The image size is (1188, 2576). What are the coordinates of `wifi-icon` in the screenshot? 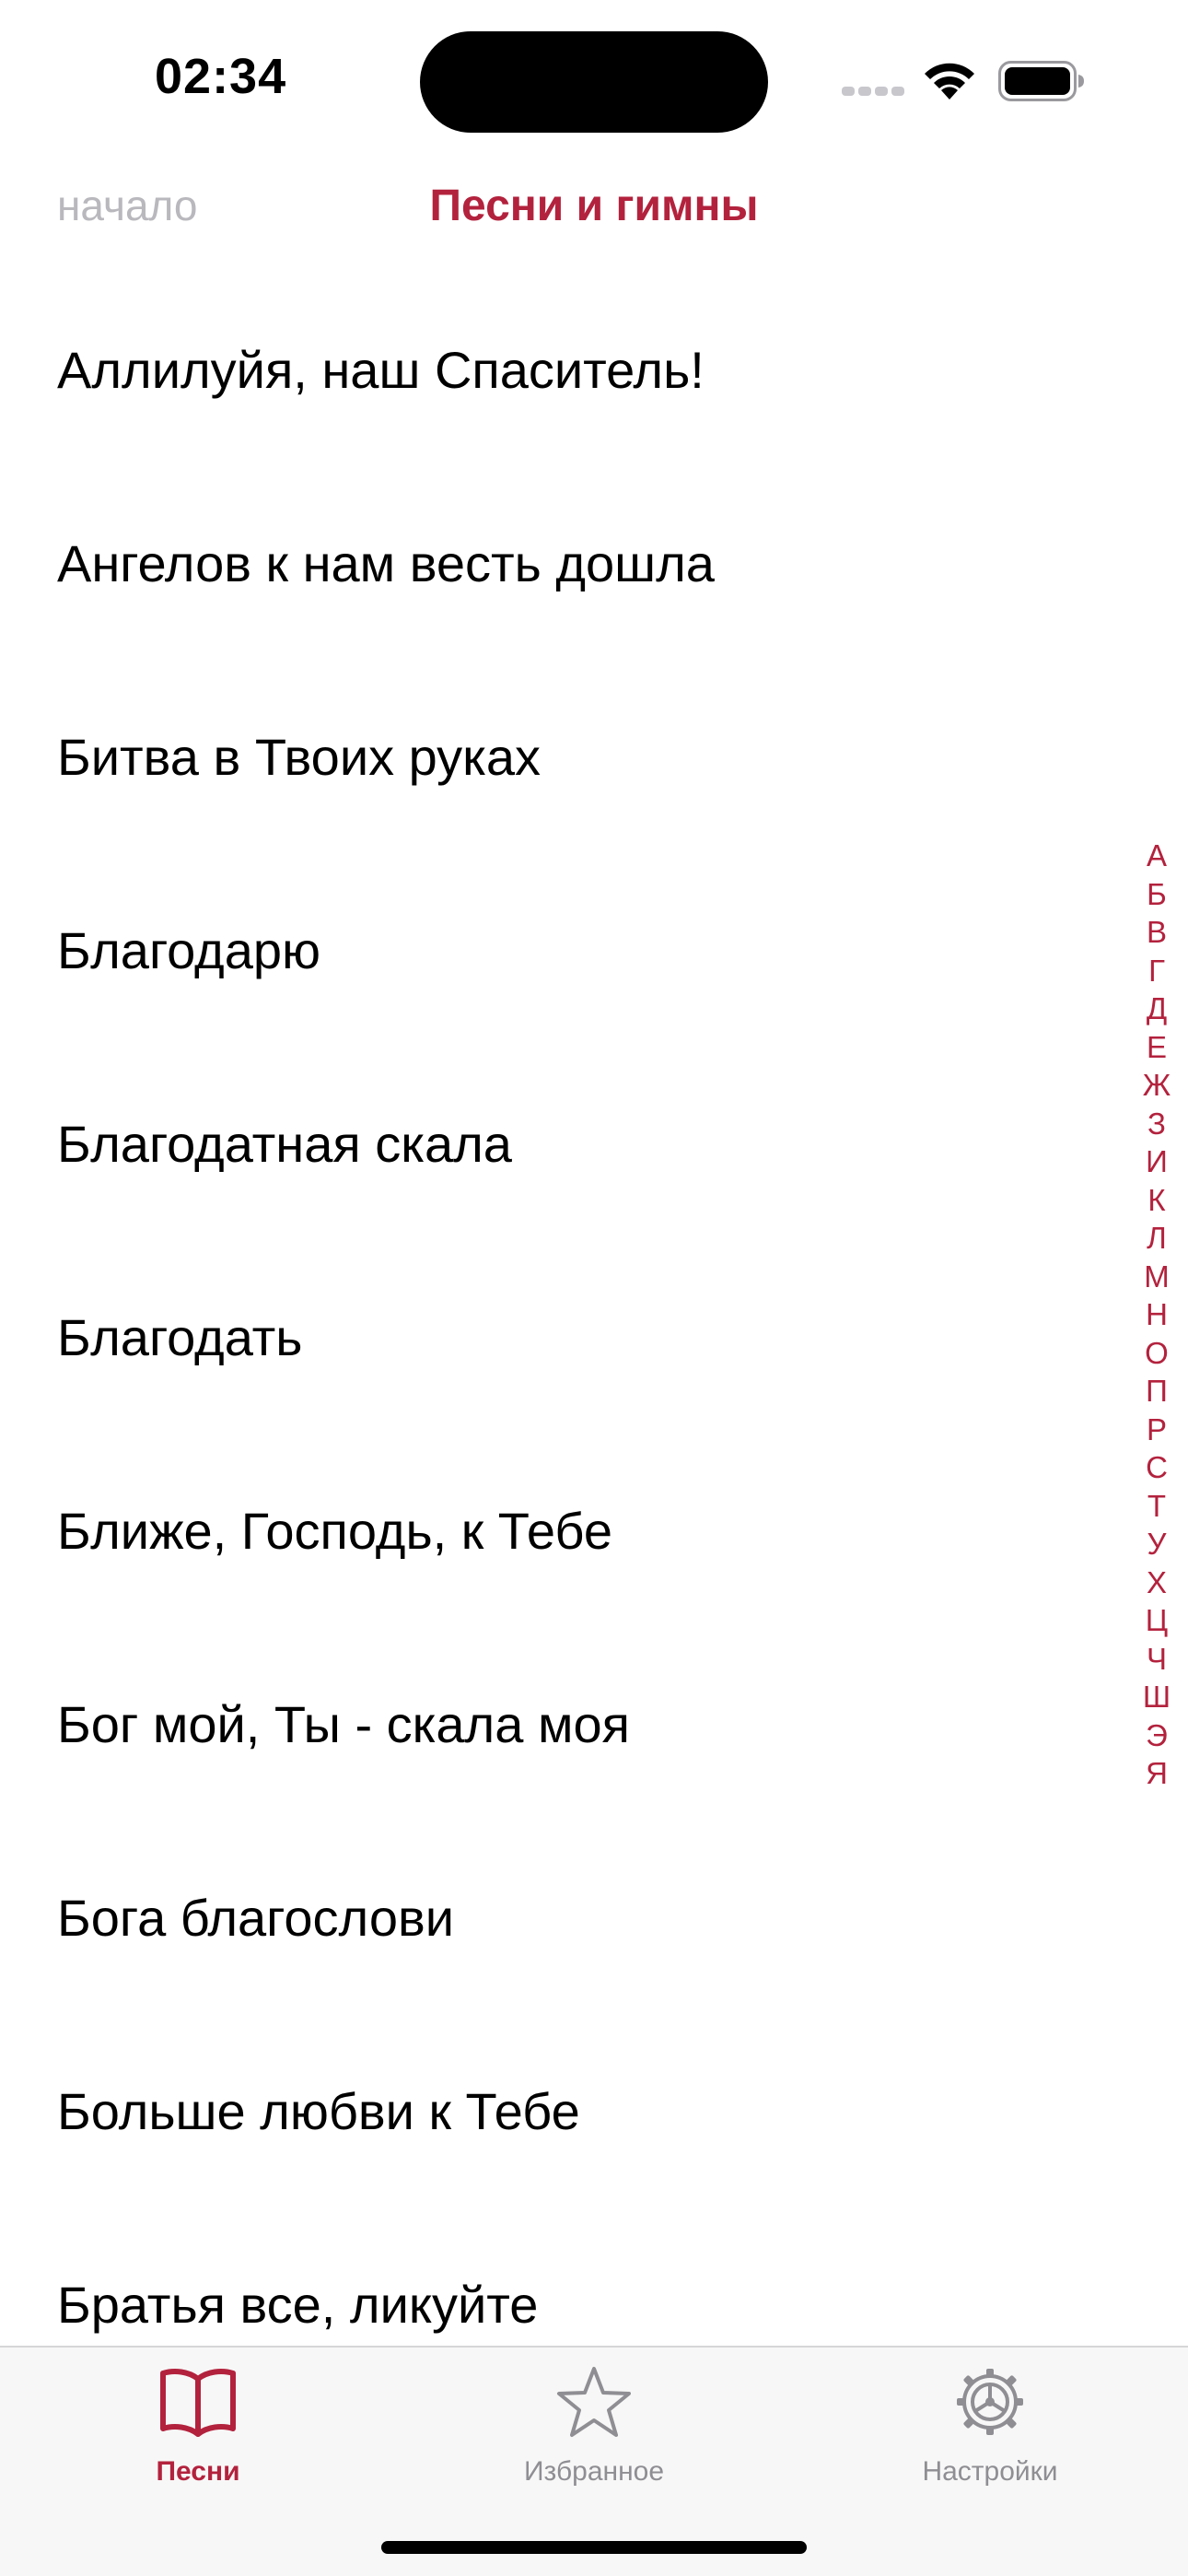 It's located at (949, 81).